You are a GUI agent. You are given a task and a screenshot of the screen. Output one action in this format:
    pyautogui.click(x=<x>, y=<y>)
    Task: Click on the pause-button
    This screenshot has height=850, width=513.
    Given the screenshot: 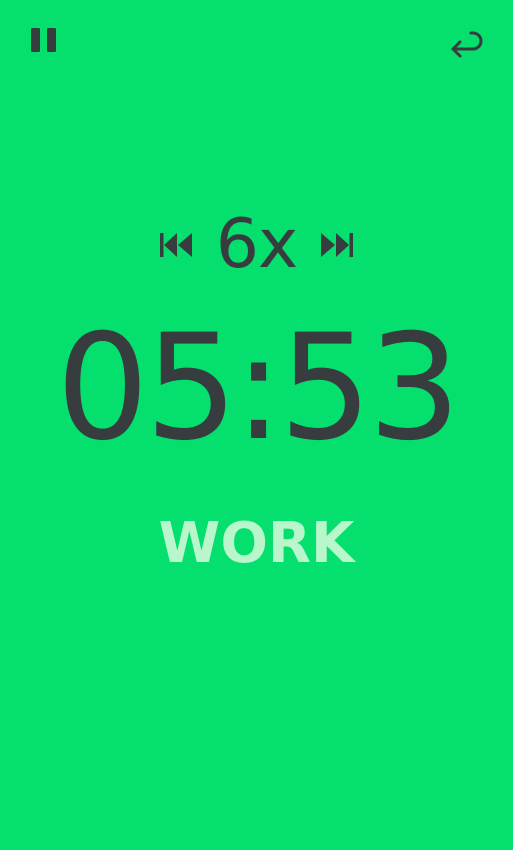 What is the action you would take?
    pyautogui.click(x=44, y=40)
    